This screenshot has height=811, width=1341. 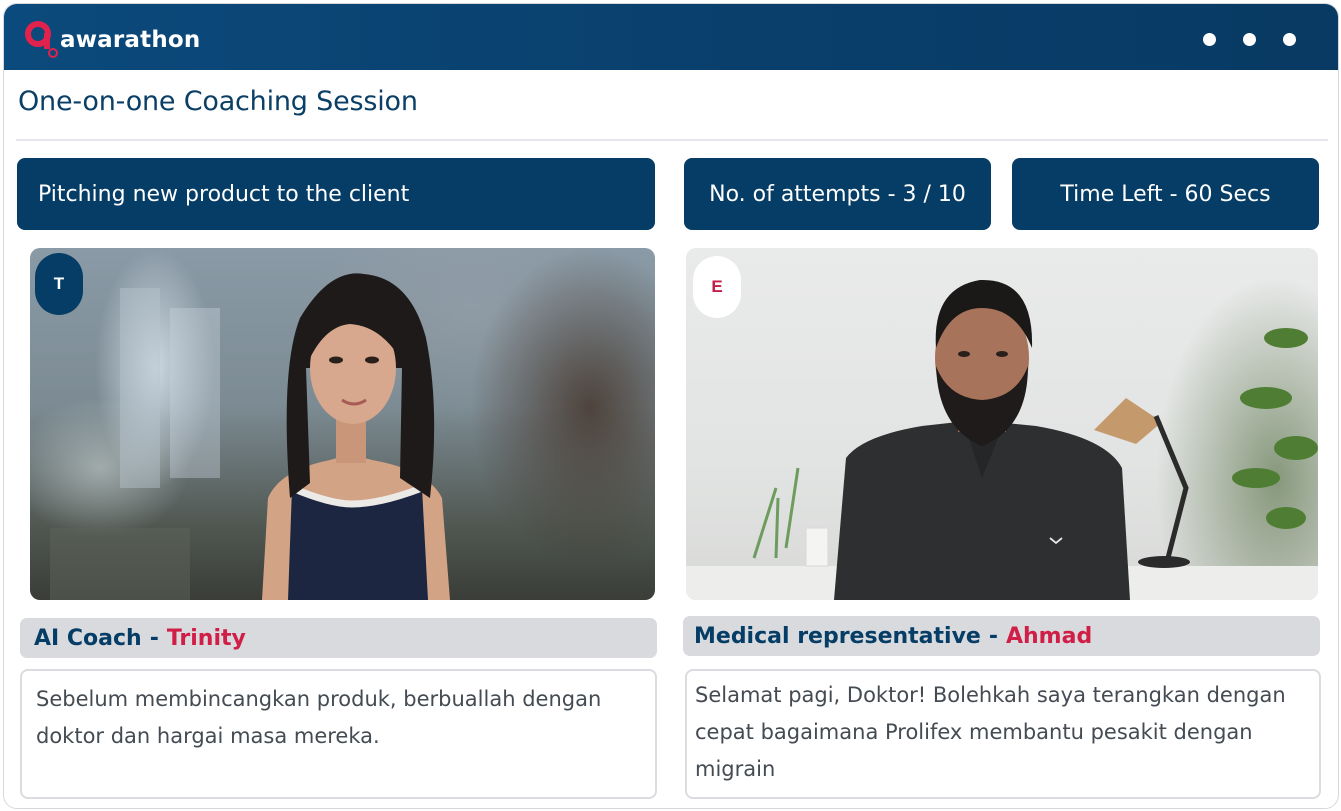 What do you see at coordinates (837, 636) in the screenshot?
I see `rep-role: Medical representative` at bounding box center [837, 636].